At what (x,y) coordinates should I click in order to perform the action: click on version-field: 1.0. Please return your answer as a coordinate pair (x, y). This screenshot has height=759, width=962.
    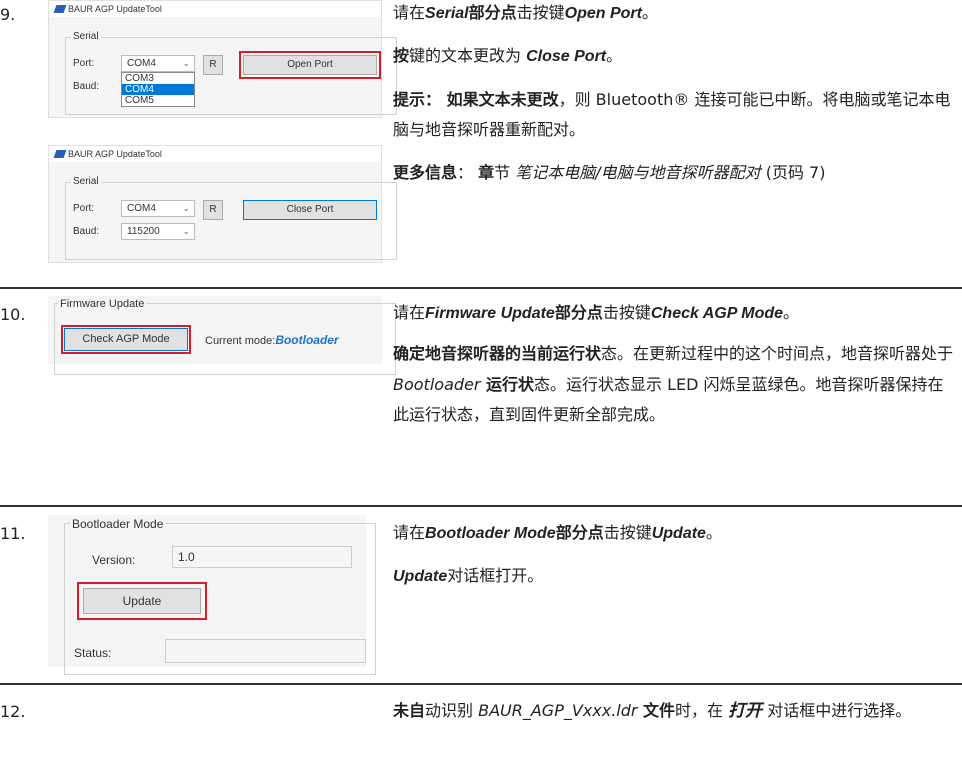
    Looking at the image, I should click on (262, 557).